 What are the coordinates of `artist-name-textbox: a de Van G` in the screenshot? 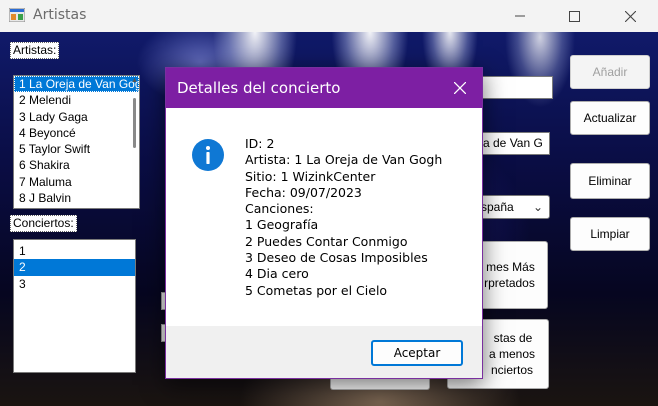 It's located at (514, 143).